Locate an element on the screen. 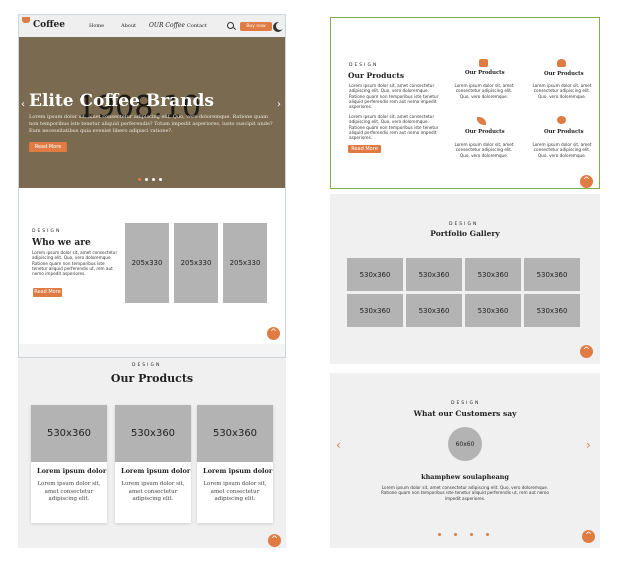 This screenshot has width=623, height=562. coffee-logo-icon is located at coordinates (26, 20).